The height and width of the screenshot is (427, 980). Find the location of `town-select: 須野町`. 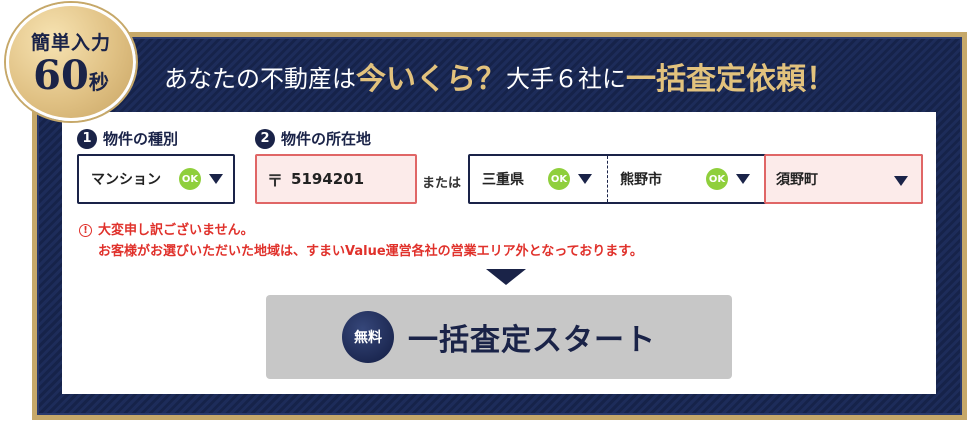

town-select: 須野町 is located at coordinates (843, 179).